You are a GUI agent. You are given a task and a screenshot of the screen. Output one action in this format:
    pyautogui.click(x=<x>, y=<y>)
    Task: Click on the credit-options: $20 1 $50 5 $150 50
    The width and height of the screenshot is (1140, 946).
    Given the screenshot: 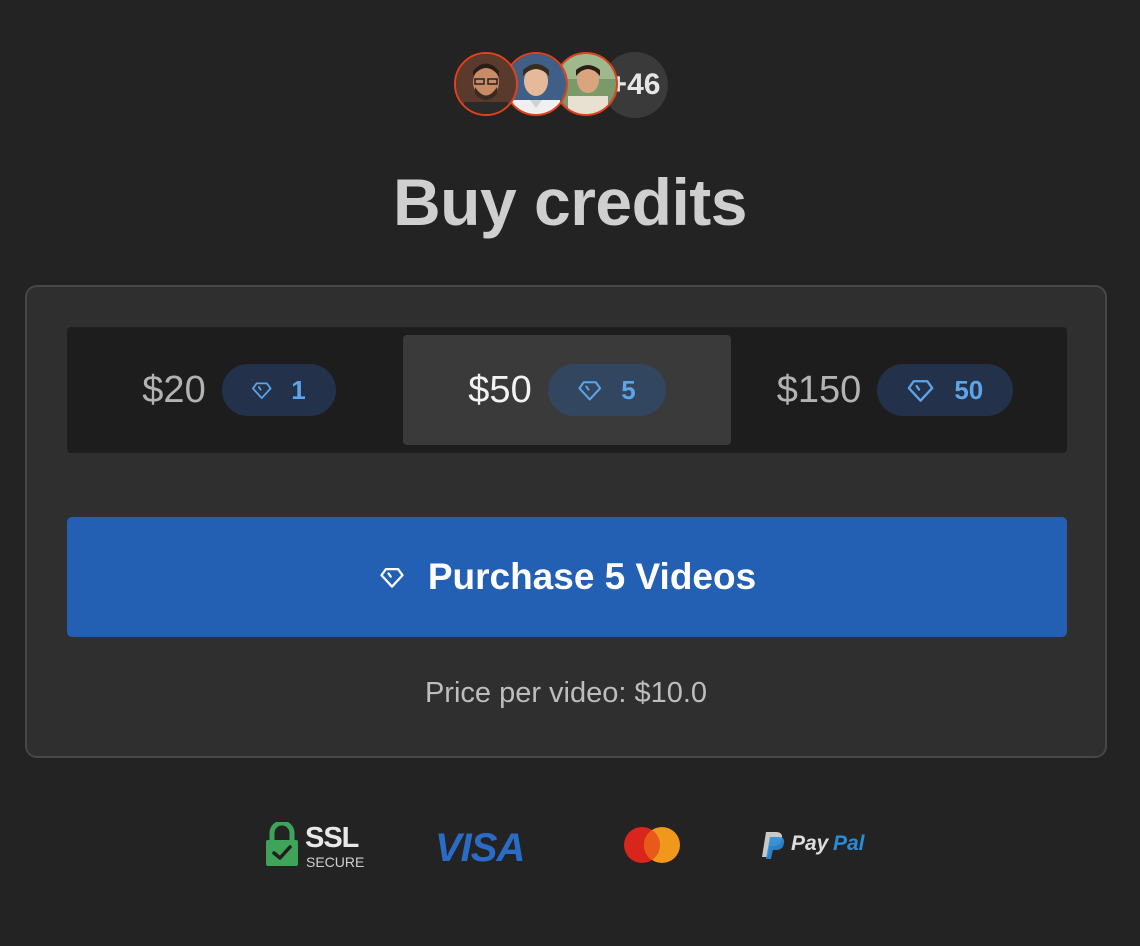 What is the action you would take?
    pyautogui.click(x=567, y=390)
    